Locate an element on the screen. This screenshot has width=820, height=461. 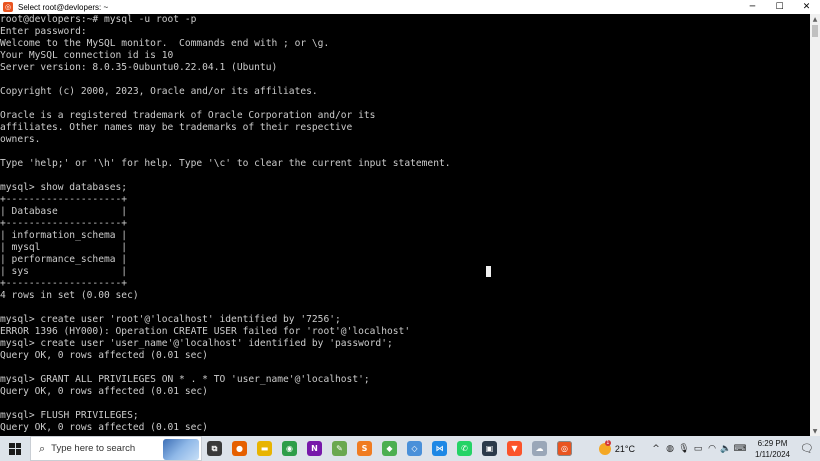
task-view-icon: ⧉ is located at coordinates (214, 448).